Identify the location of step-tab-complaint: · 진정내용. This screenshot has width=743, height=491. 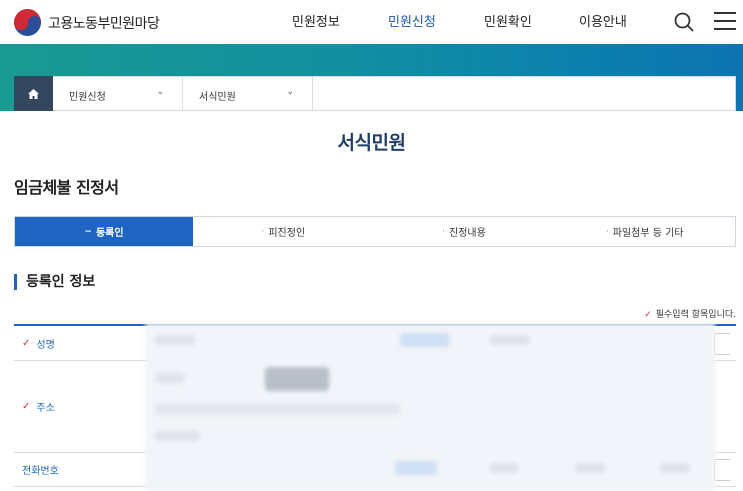
(464, 231).